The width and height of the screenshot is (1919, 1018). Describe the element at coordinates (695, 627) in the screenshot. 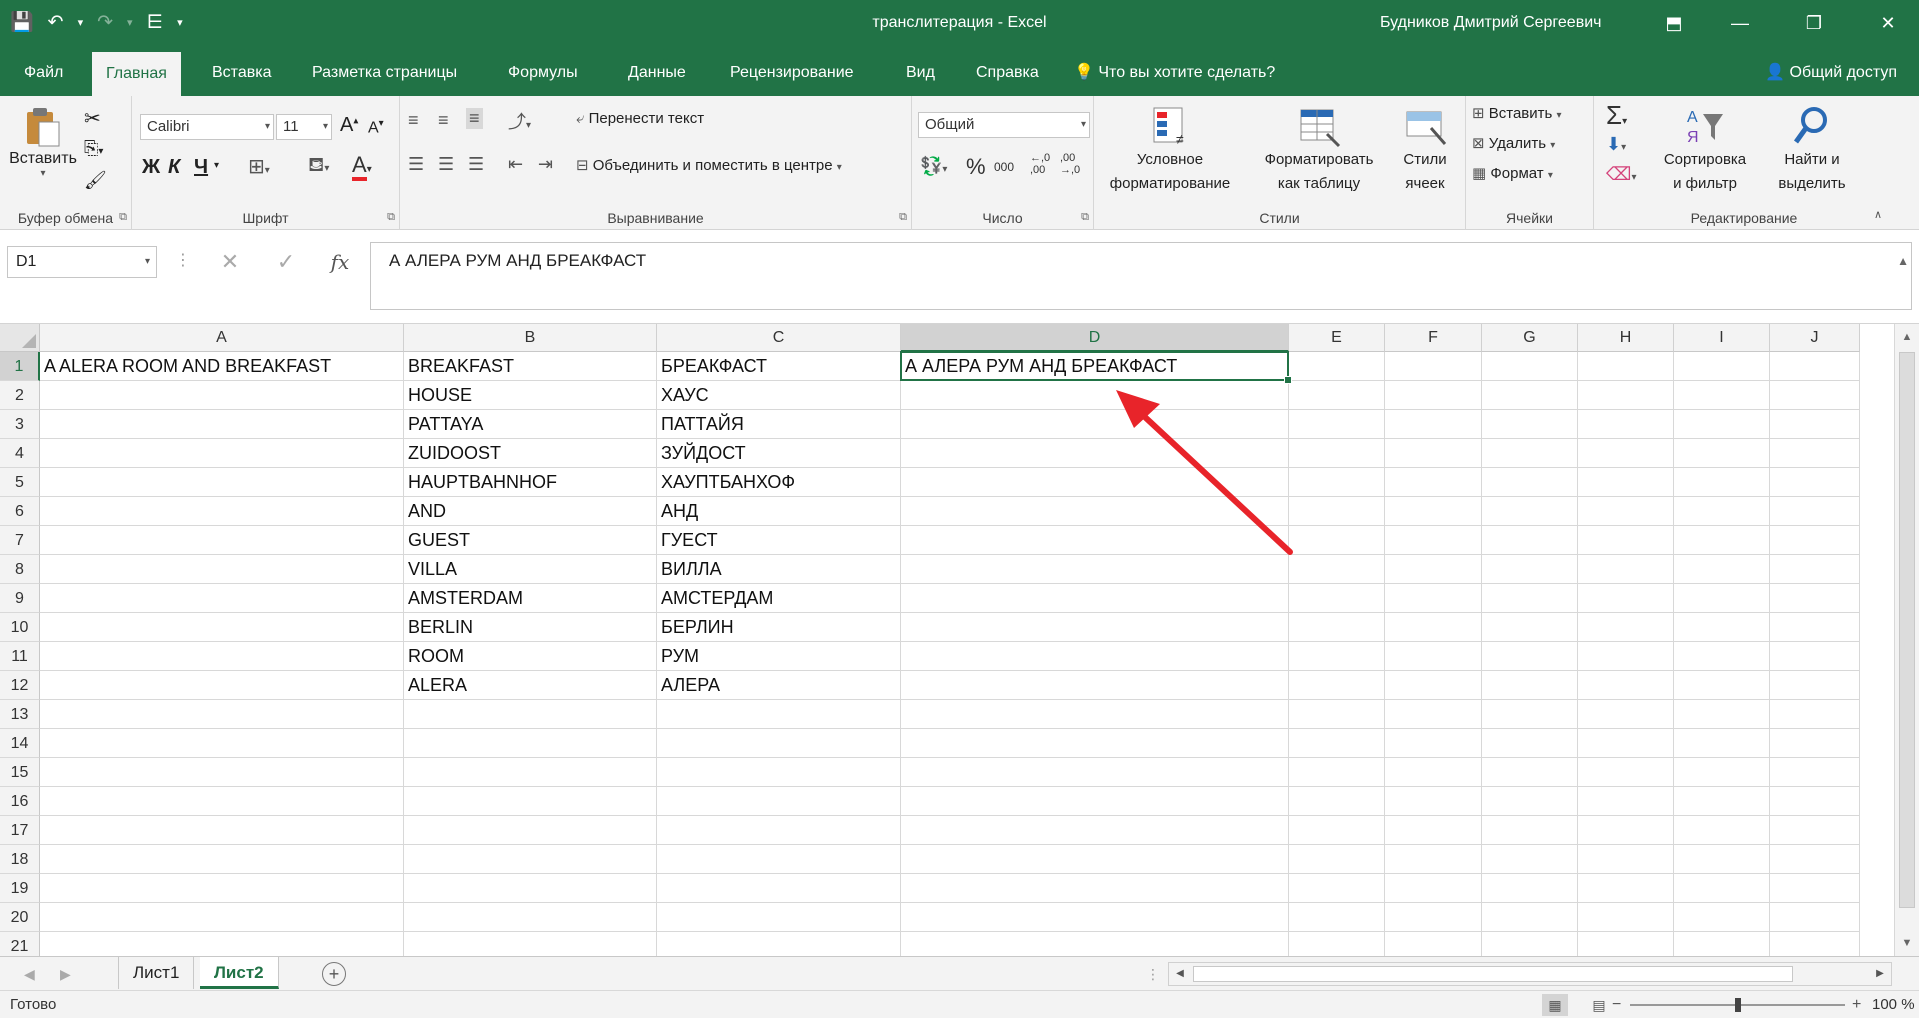

I see `cell-c10: БЕРЛИН` at that location.